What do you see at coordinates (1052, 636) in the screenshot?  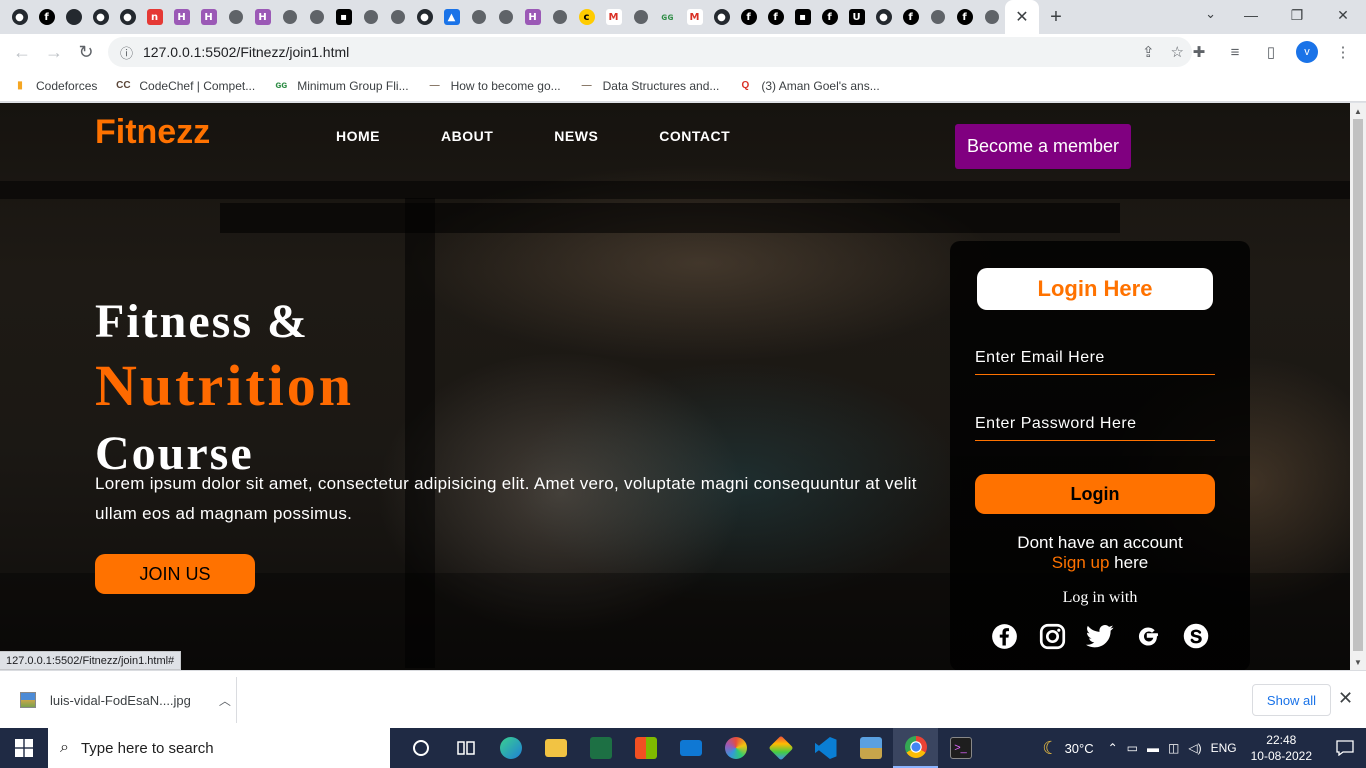 I see `instagram-icon` at bounding box center [1052, 636].